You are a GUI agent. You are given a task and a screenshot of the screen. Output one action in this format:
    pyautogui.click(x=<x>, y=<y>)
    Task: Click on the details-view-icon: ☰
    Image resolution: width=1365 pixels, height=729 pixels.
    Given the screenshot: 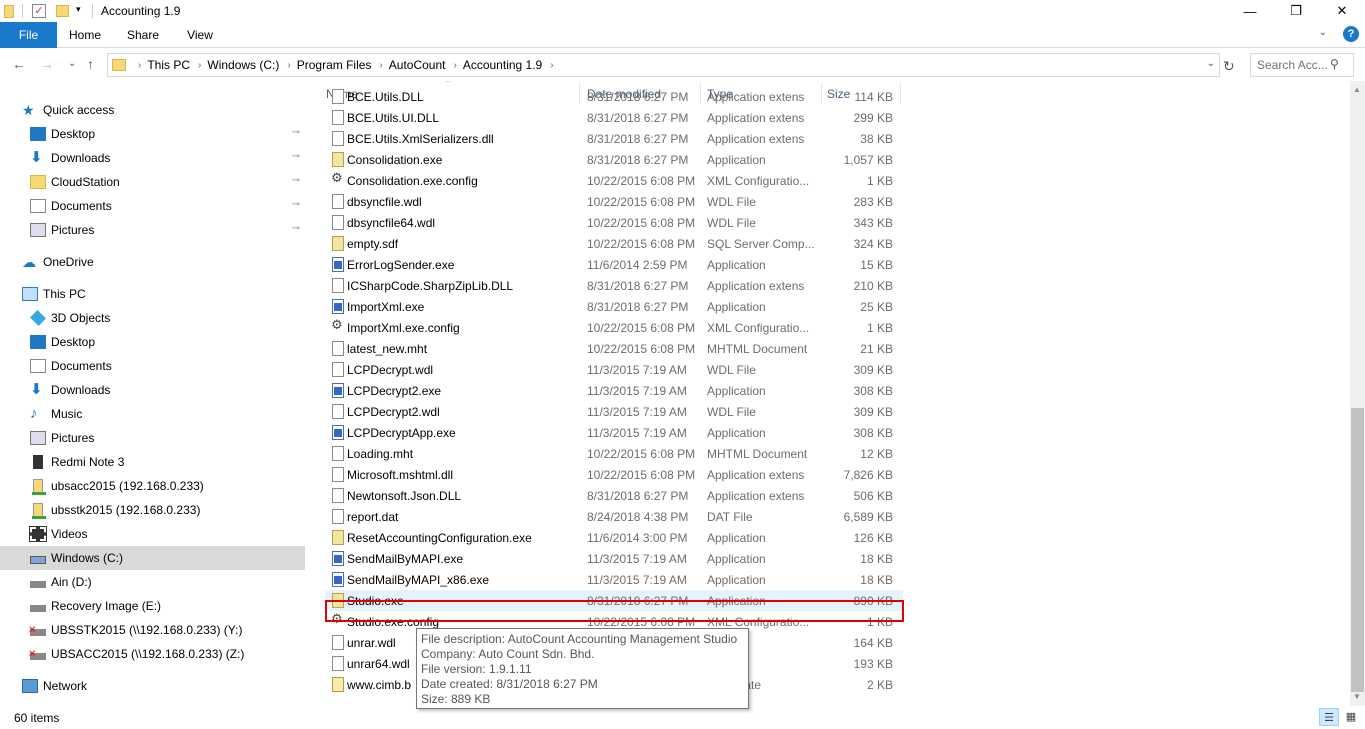 What is the action you would take?
    pyautogui.click(x=1329, y=717)
    